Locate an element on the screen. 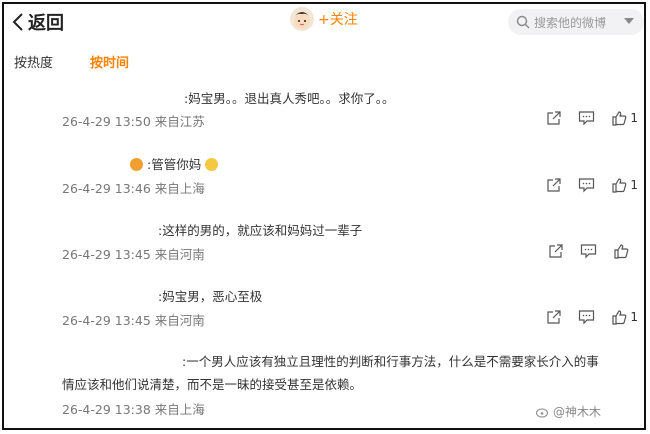 This screenshot has height=434, width=650. comment-text: :妈宝男，恶心至极 is located at coordinates (210, 296).